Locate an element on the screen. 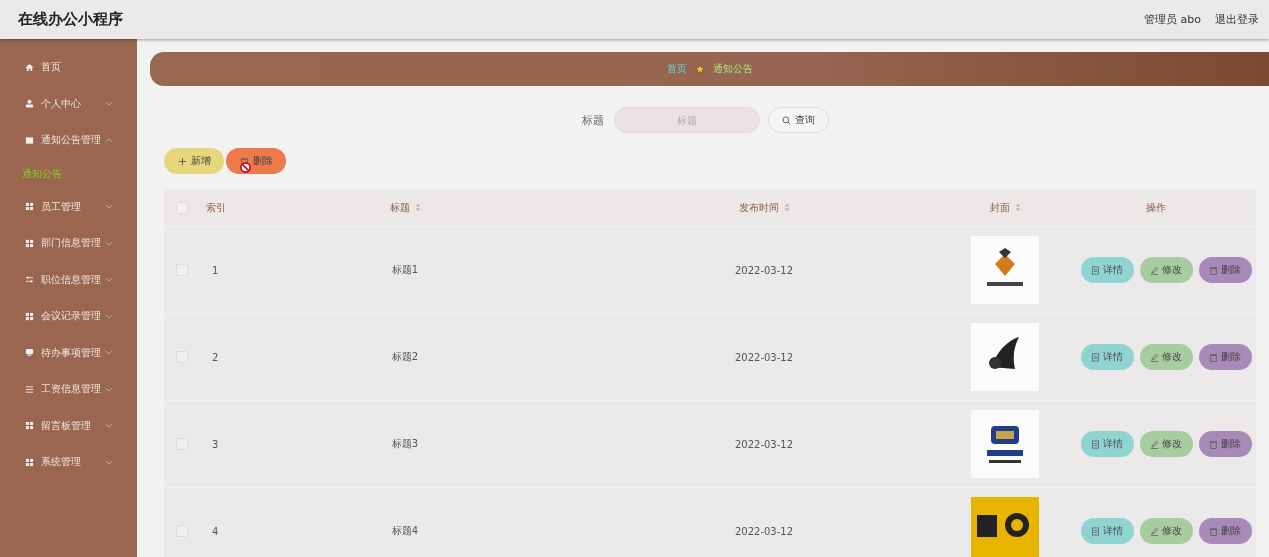  doc-icon is located at coordinates (29, 140).